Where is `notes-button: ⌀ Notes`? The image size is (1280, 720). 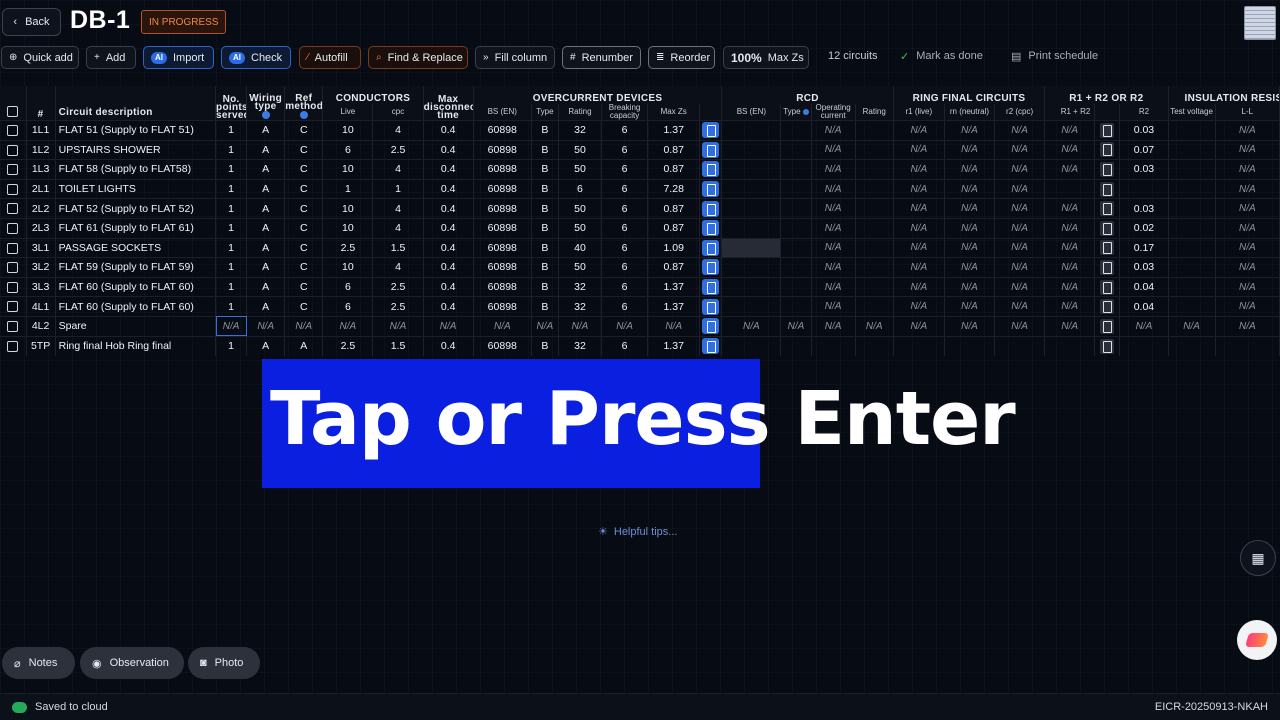
notes-button: ⌀ Notes is located at coordinates (38, 663).